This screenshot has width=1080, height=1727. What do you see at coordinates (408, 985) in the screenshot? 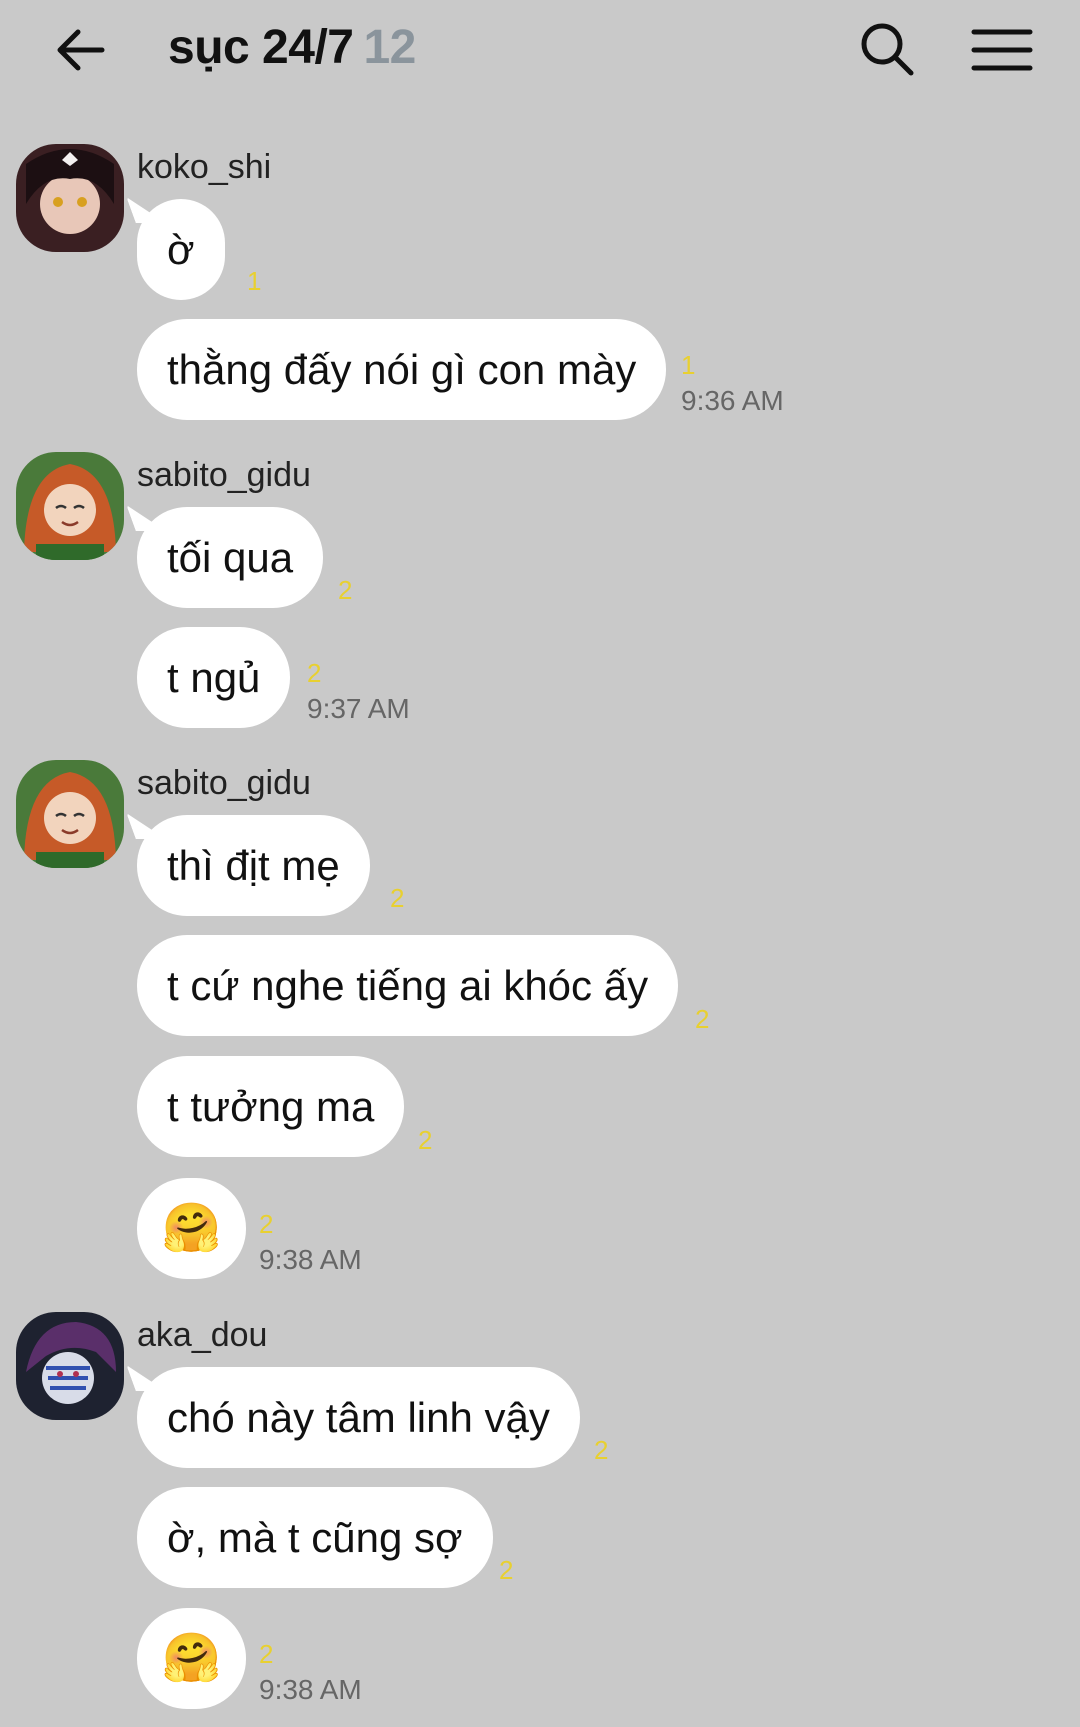
I see `message-bubble: t cứ nghe tiếng ai khóc ấy` at bounding box center [408, 985].